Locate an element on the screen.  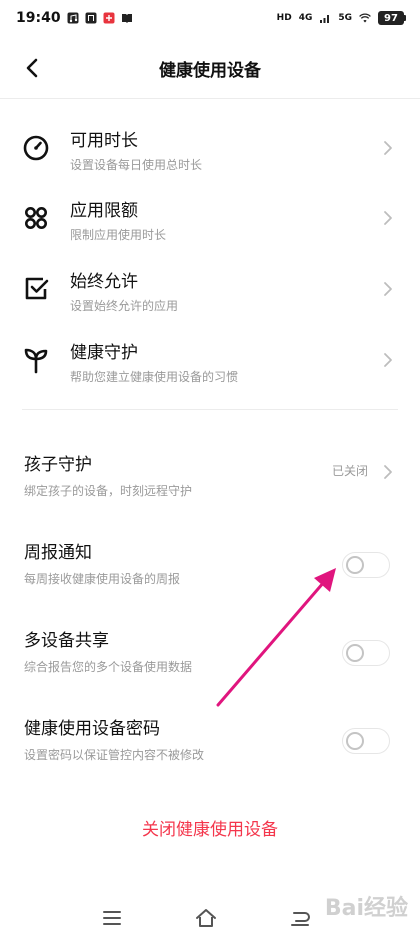
signal-icon is located at coordinates (325, 18).